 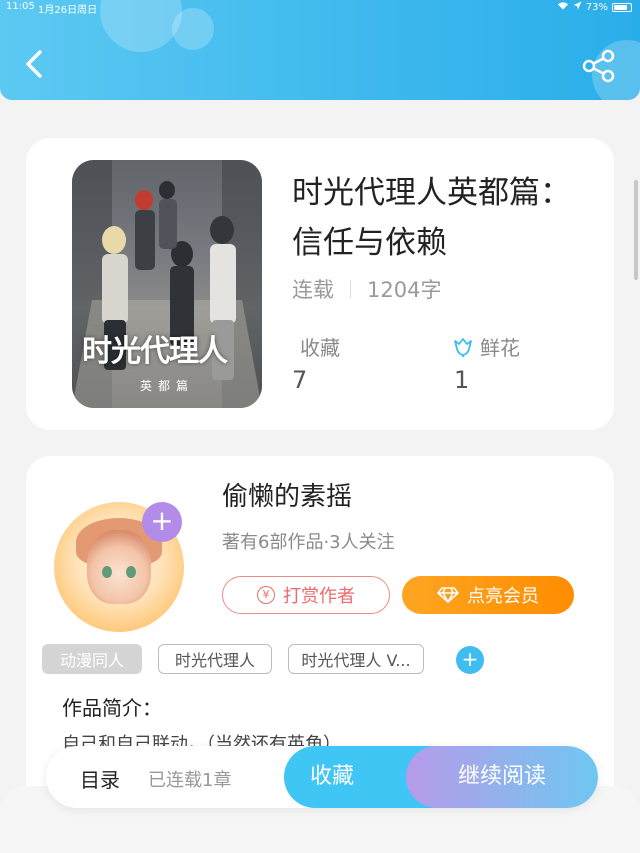 I want to click on chevron-left-icon, so click(x=34, y=64).